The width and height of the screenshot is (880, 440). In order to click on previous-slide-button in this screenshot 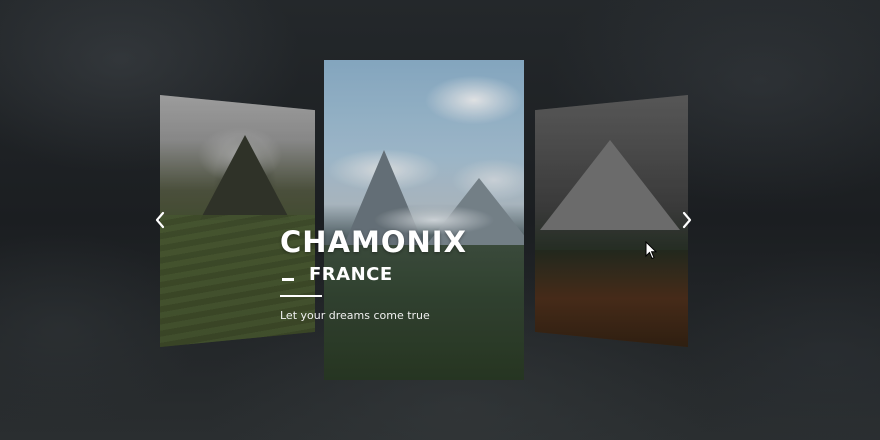, I will do `click(160, 220)`.